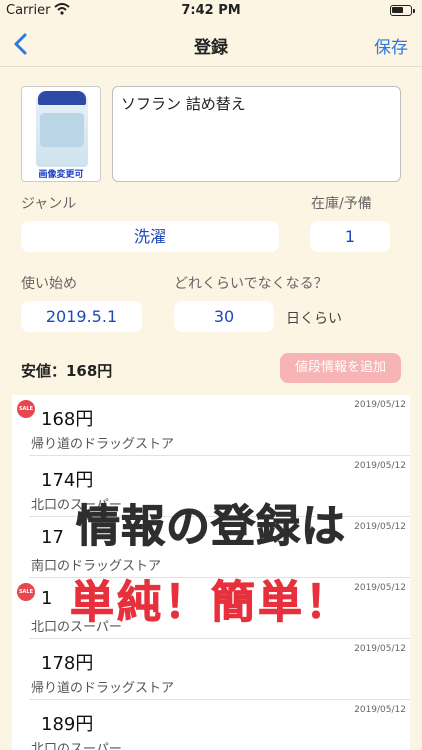  I want to click on item-image-button: 画像変更可, so click(61, 134).